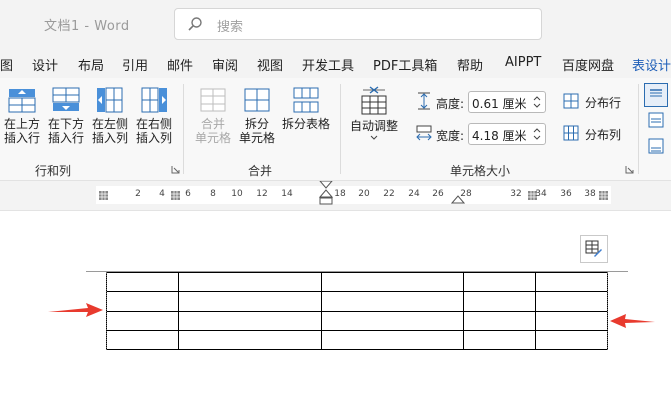  What do you see at coordinates (230, 27) in the screenshot?
I see `search-placeholder: 搜索` at bounding box center [230, 27].